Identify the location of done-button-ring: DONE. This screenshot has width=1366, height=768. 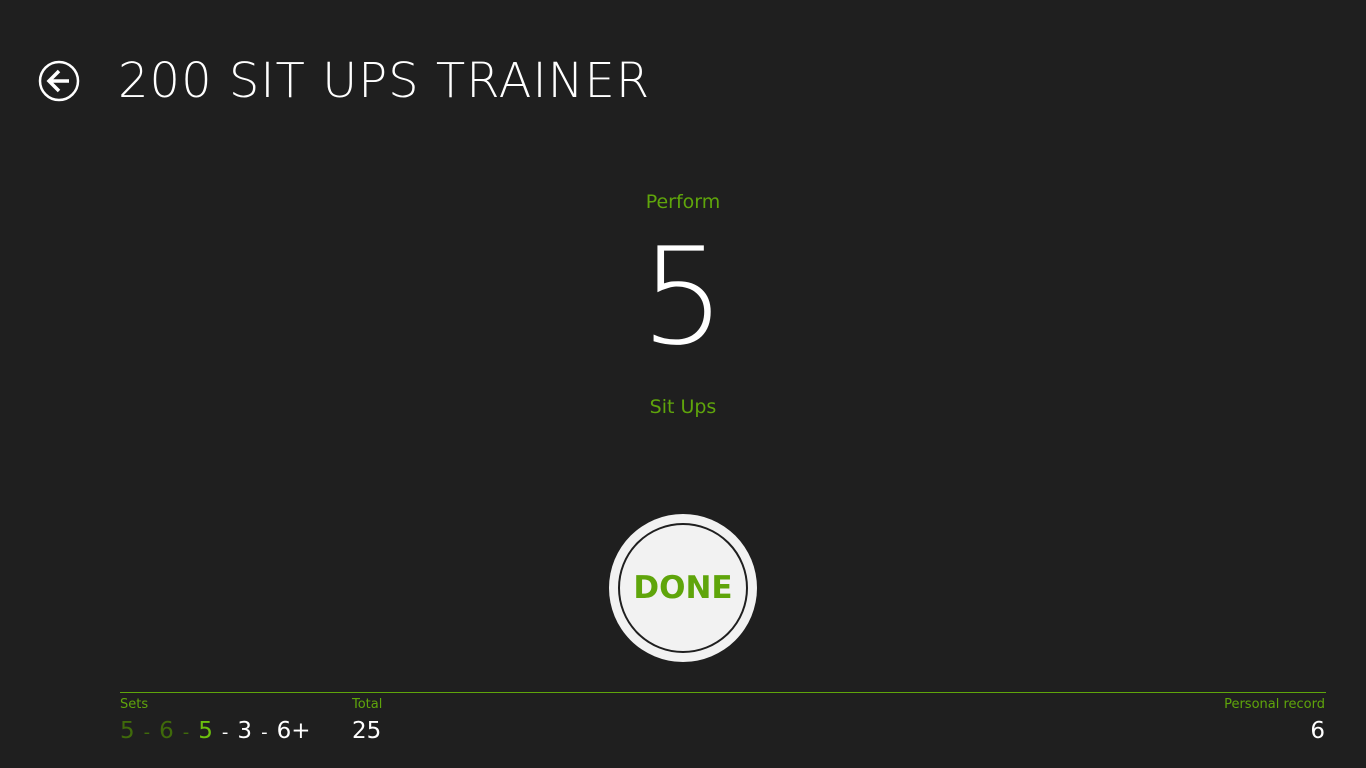
(683, 588).